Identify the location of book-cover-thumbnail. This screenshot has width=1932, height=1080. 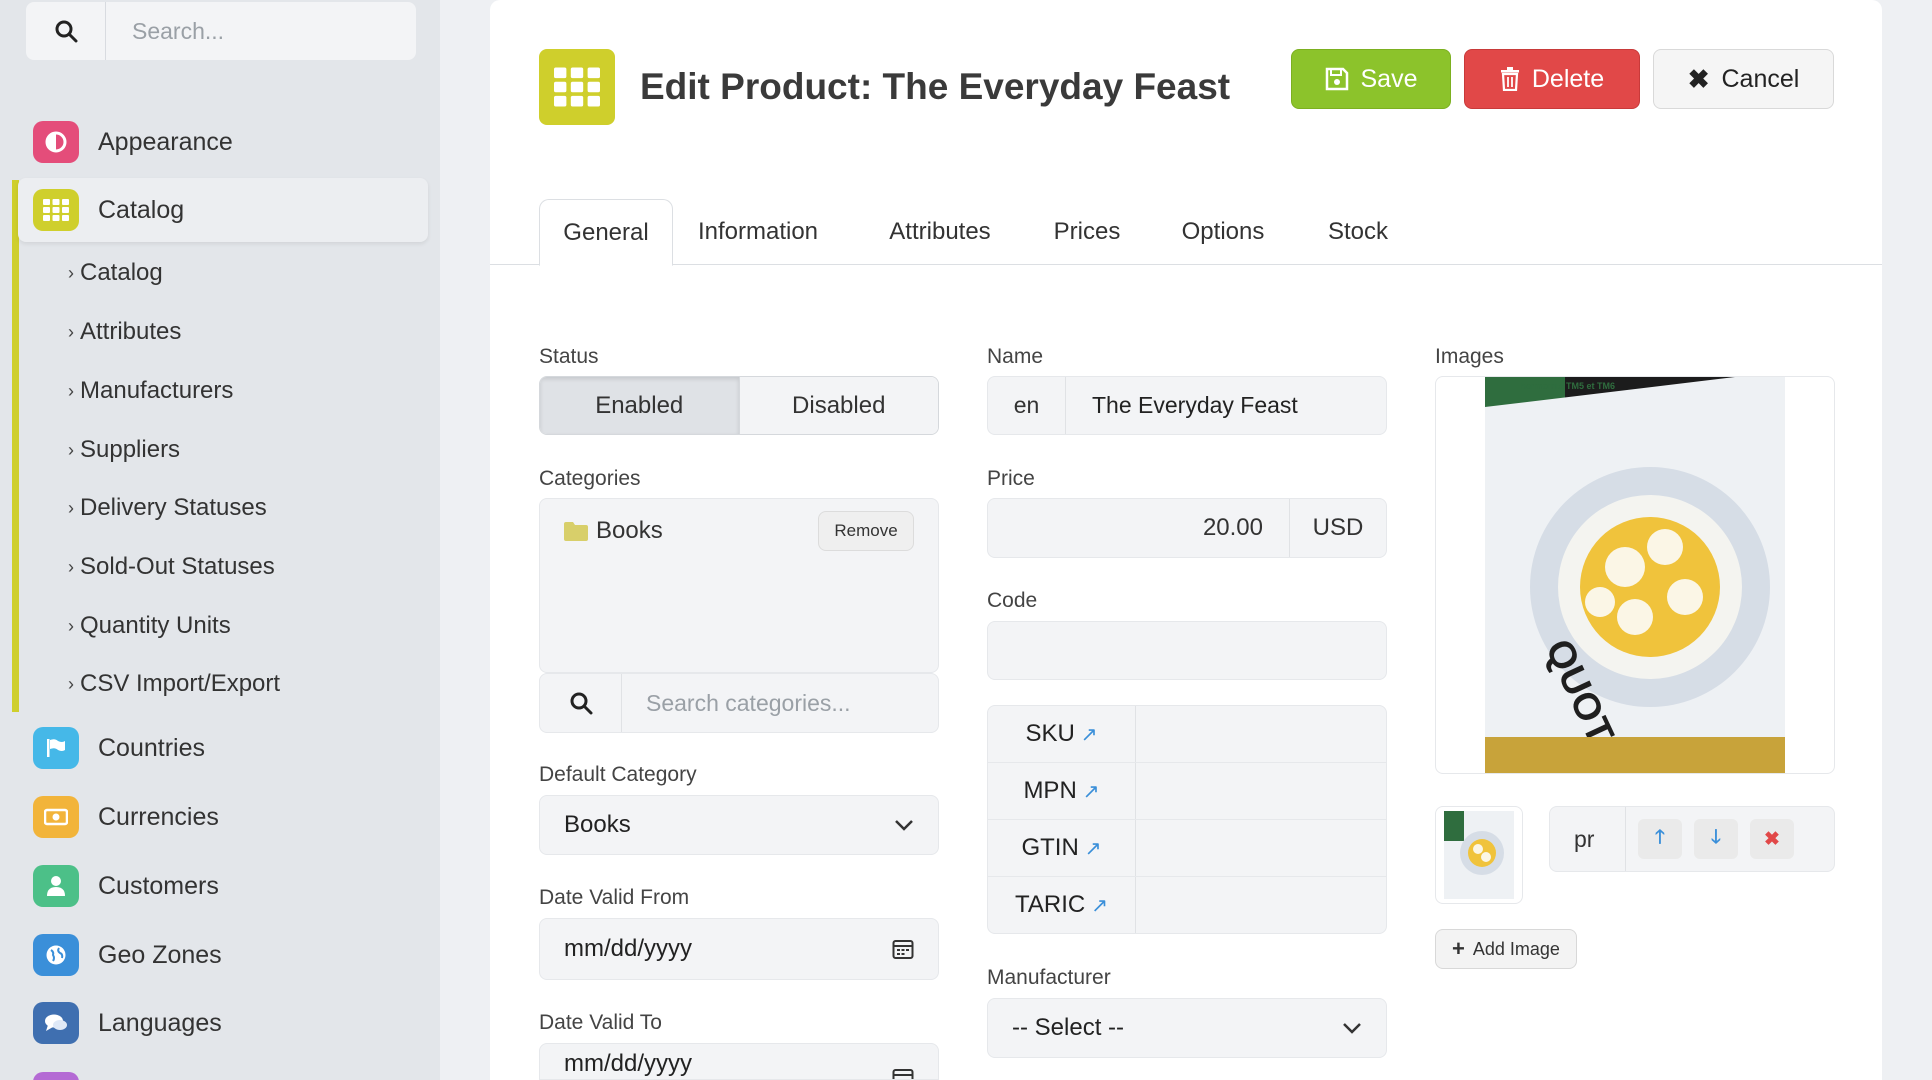
(1479, 855).